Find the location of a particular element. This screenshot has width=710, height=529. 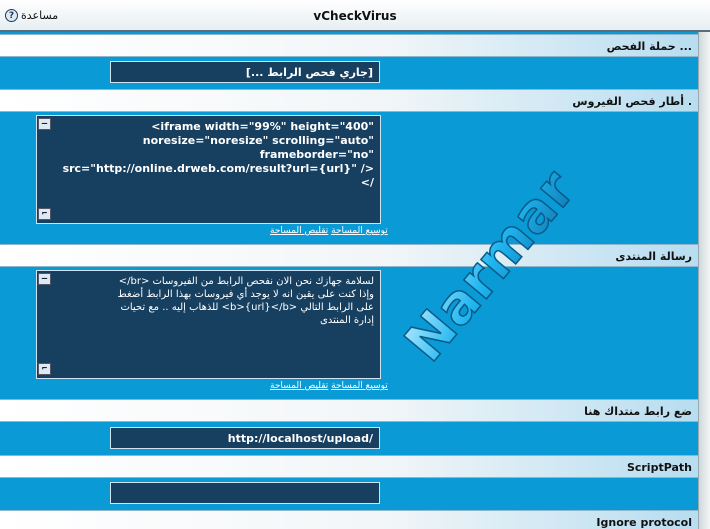

section-message-header: رسالة المنتدى is located at coordinates (349, 255).